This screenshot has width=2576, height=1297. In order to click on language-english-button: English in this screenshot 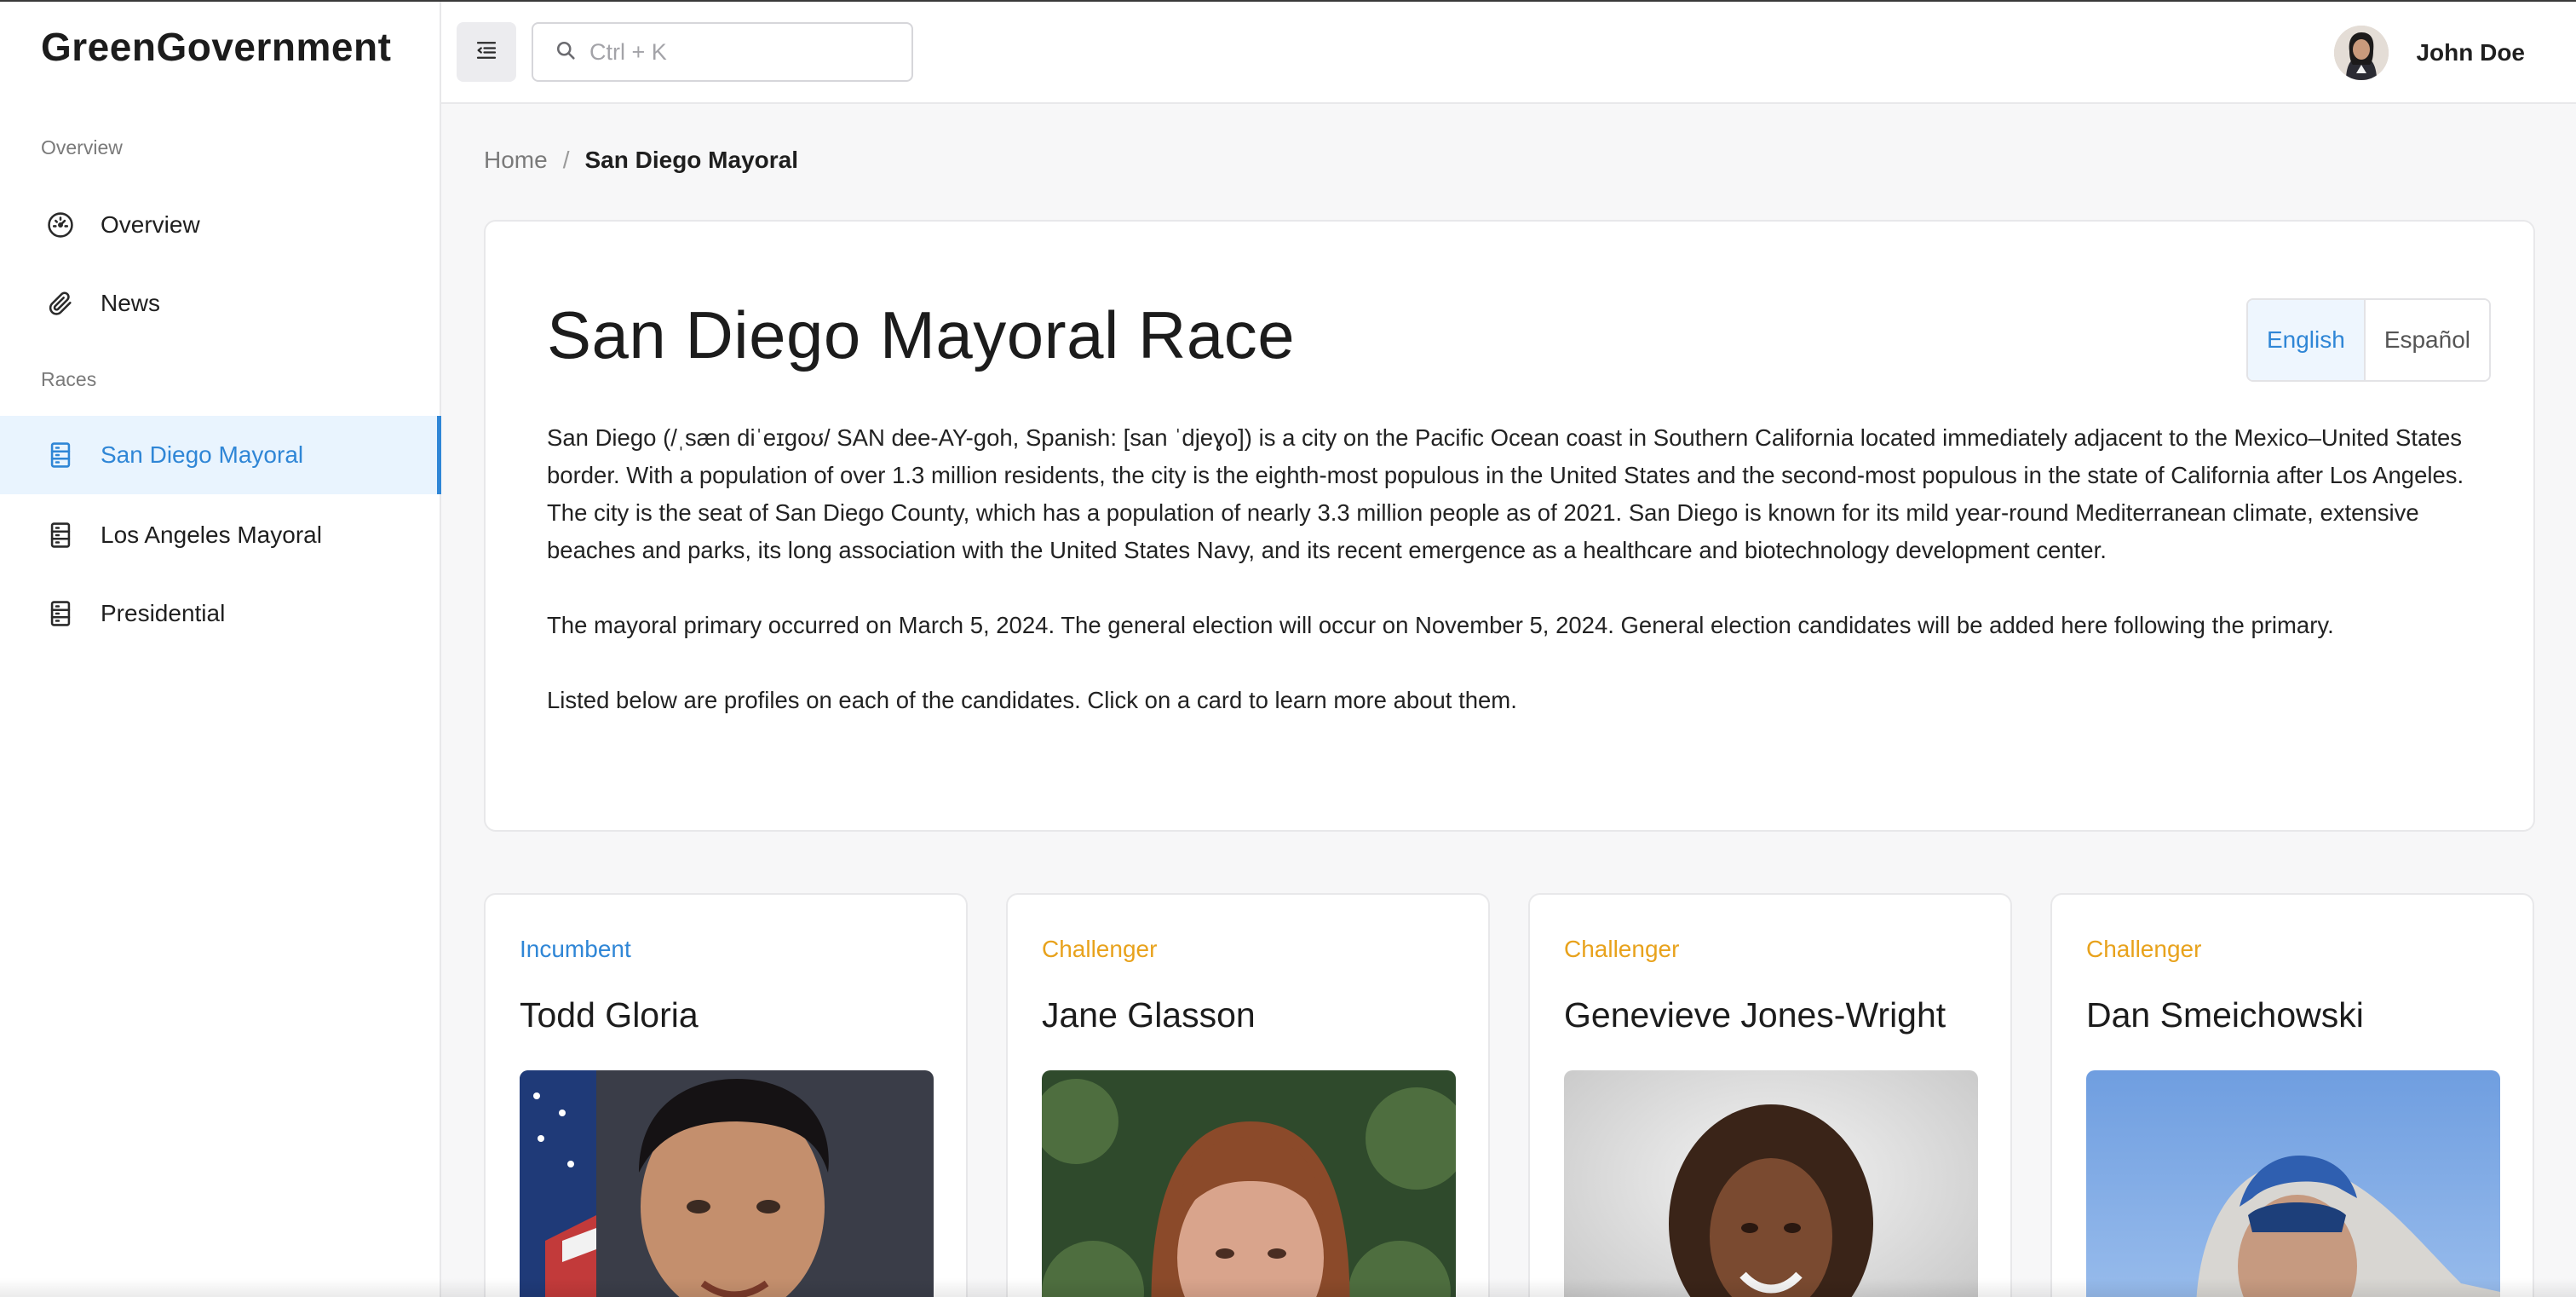, I will do `click(2307, 340)`.